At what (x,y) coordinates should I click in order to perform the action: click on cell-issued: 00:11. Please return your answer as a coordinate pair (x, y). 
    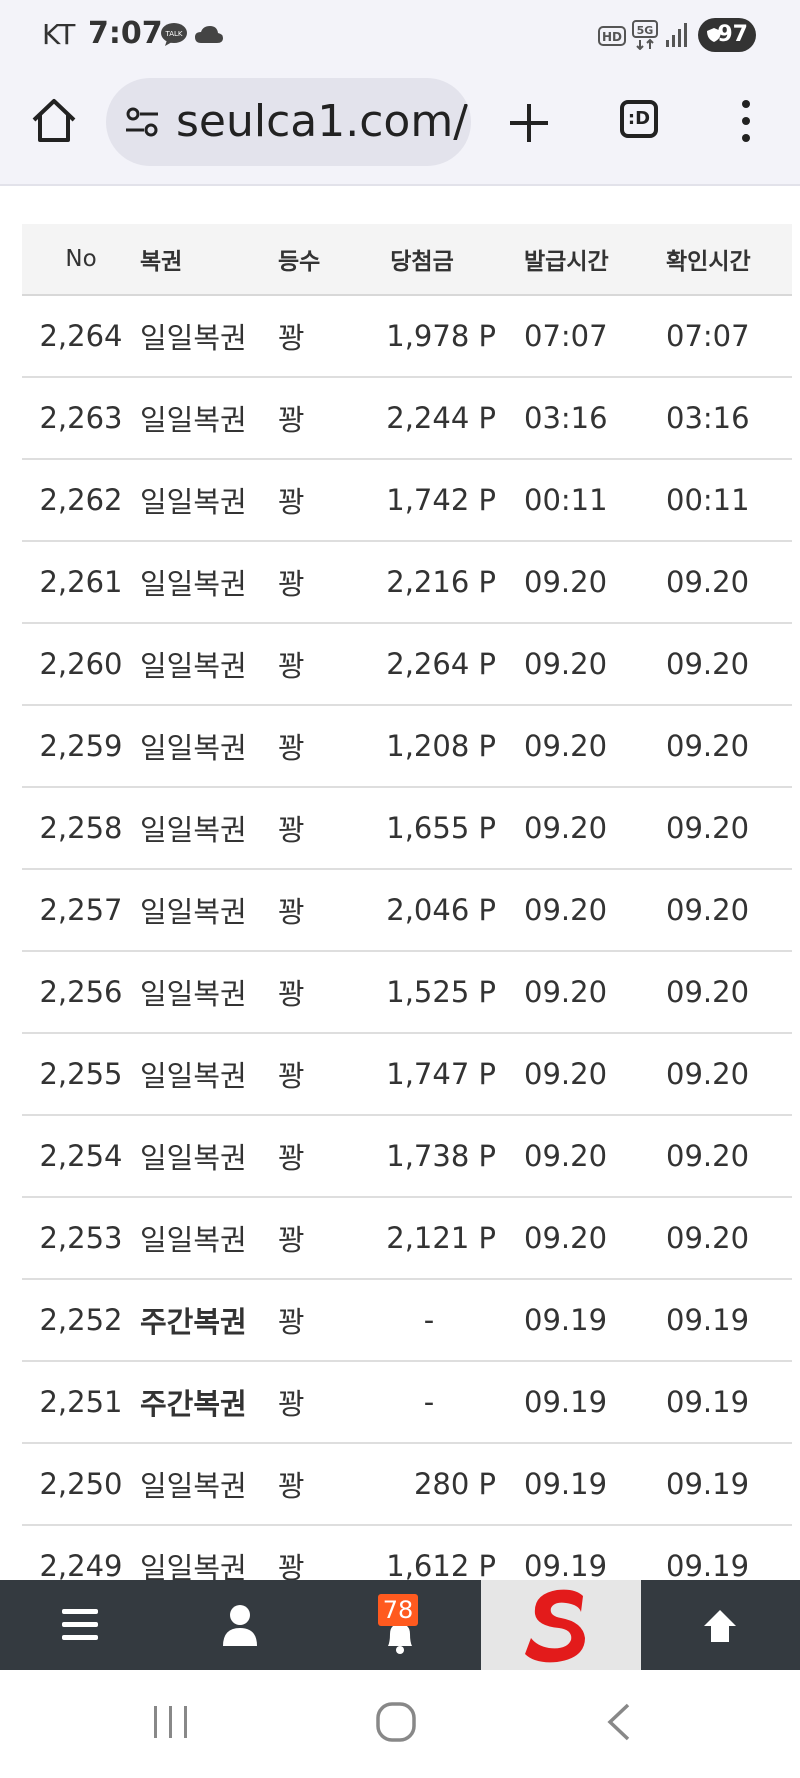
    Looking at the image, I should click on (580, 500).